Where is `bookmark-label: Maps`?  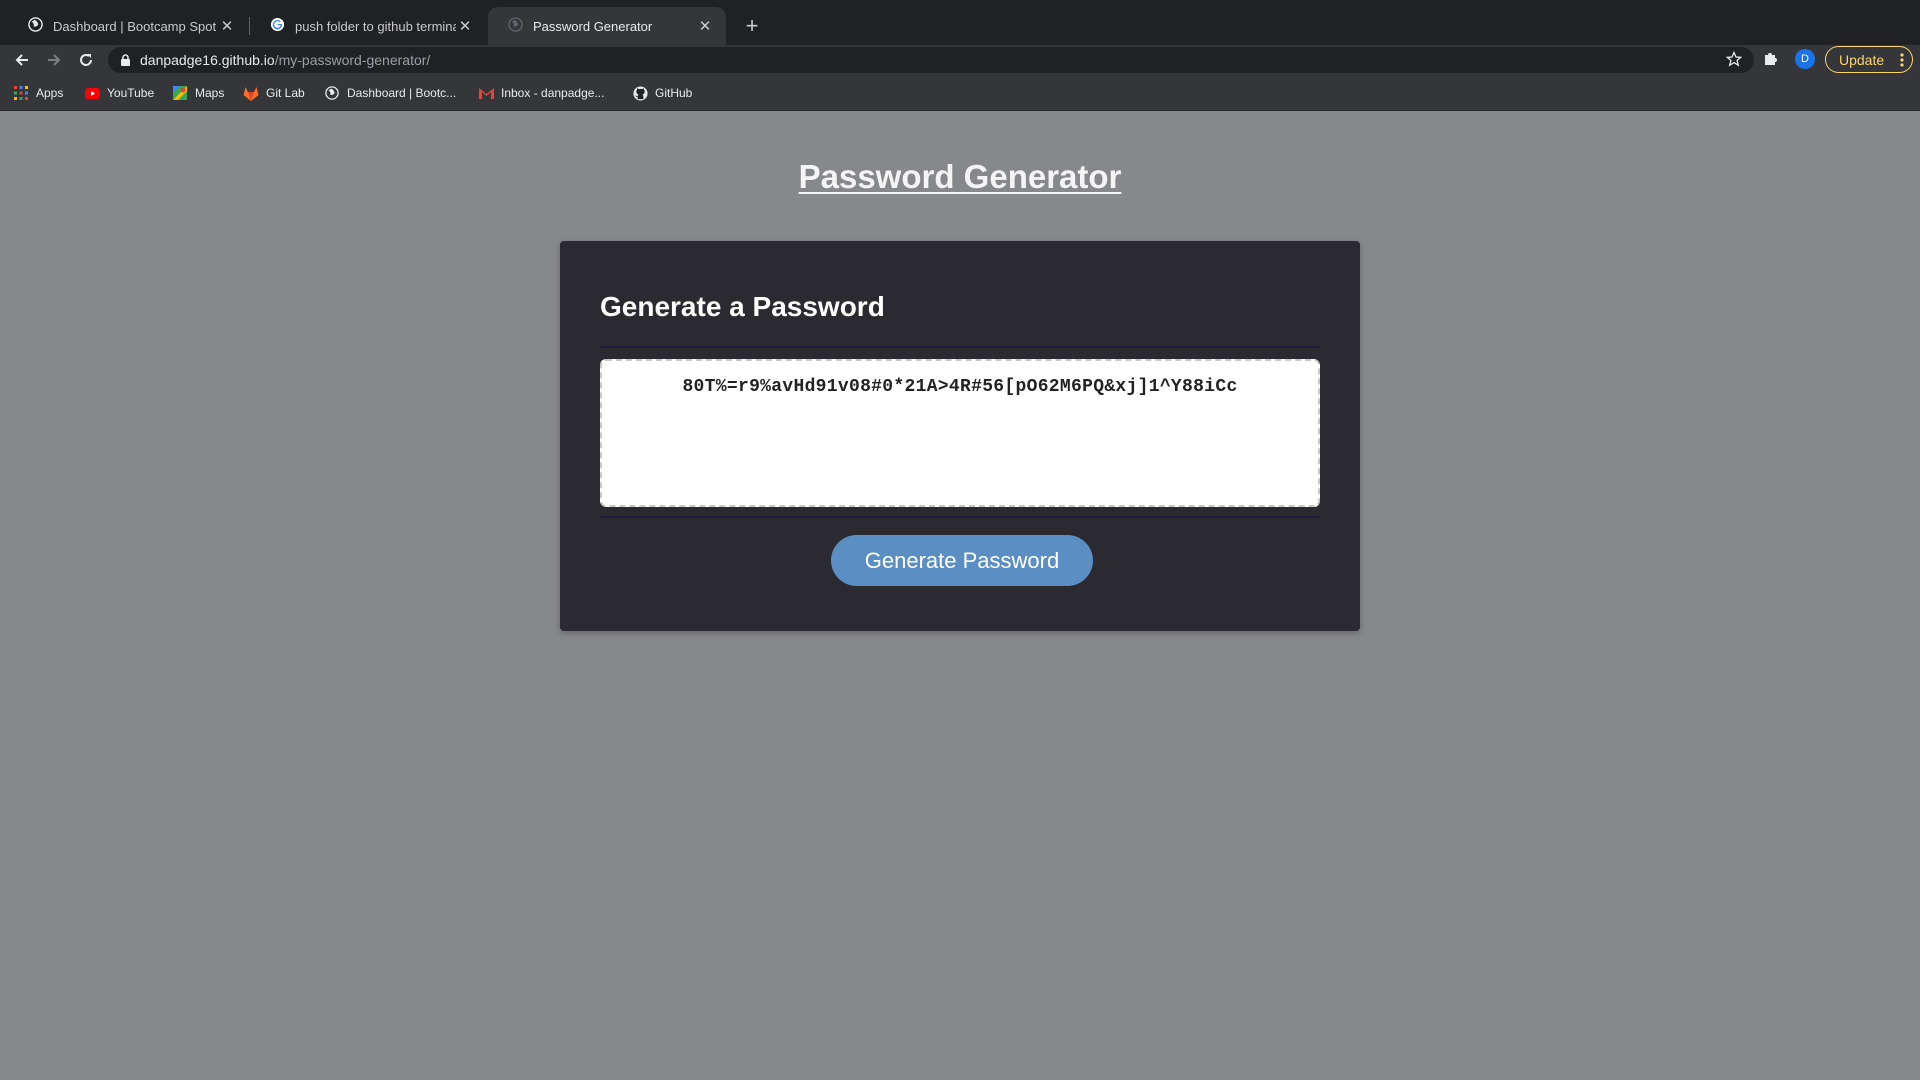
bookmark-label: Maps is located at coordinates (210, 93).